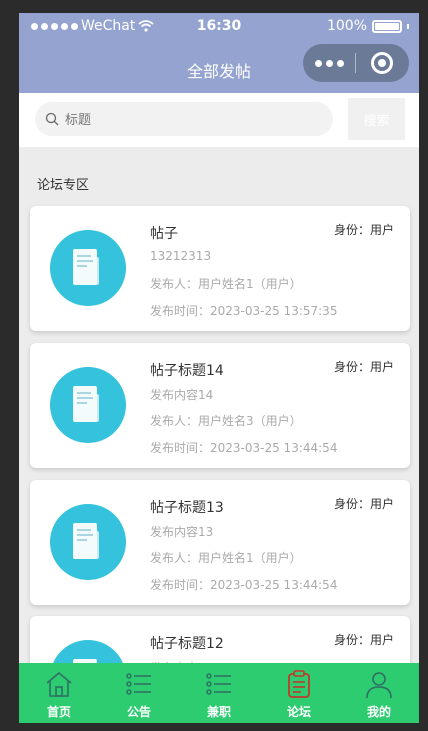  What do you see at coordinates (378, 712) in the screenshot?
I see `tab-label: 我的` at bounding box center [378, 712].